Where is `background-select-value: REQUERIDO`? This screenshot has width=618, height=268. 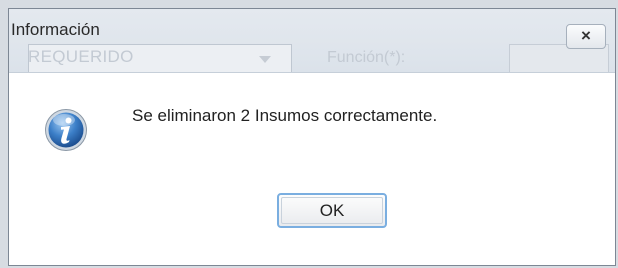
background-select-value: REQUERIDO is located at coordinates (81, 56).